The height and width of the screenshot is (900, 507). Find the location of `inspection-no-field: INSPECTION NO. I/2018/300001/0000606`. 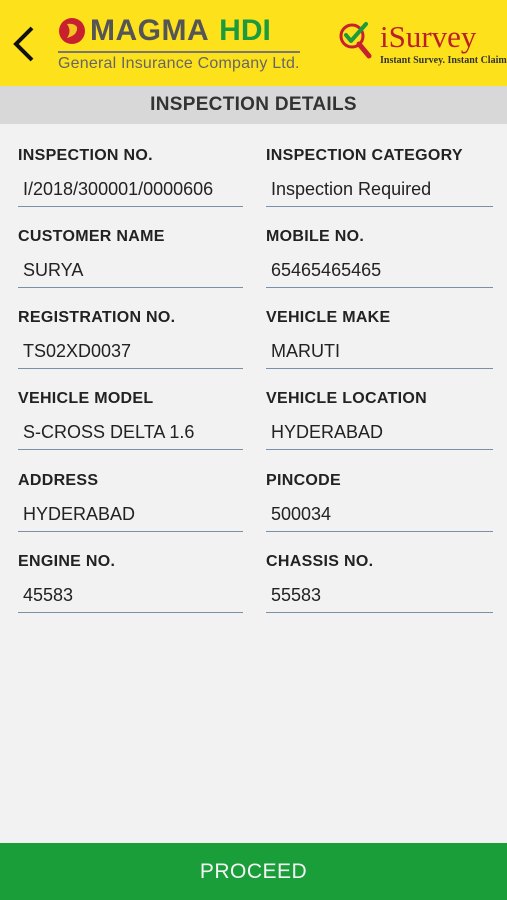

inspection-no-field: INSPECTION NO. I/2018/300001/0000606 is located at coordinates (133, 176).